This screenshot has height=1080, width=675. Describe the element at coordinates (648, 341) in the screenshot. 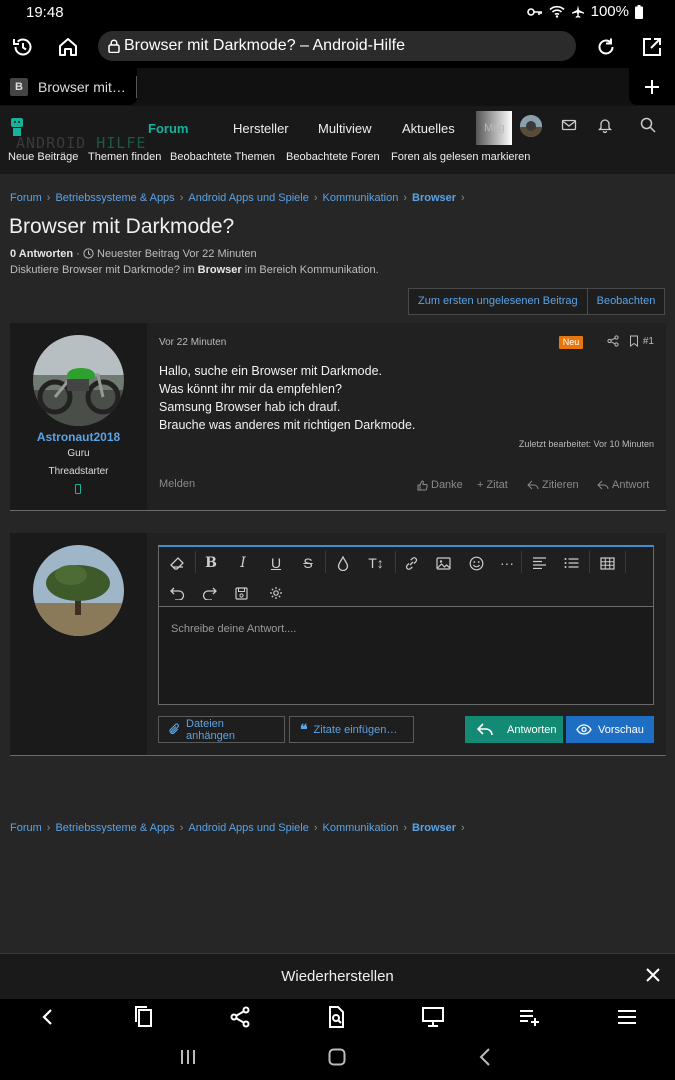

I see `post-number: #1` at that location.